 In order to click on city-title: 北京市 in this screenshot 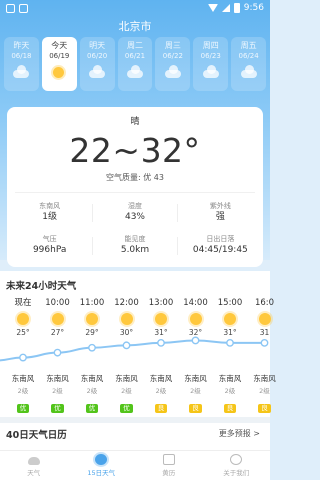, I will do `click(135, 26)`.